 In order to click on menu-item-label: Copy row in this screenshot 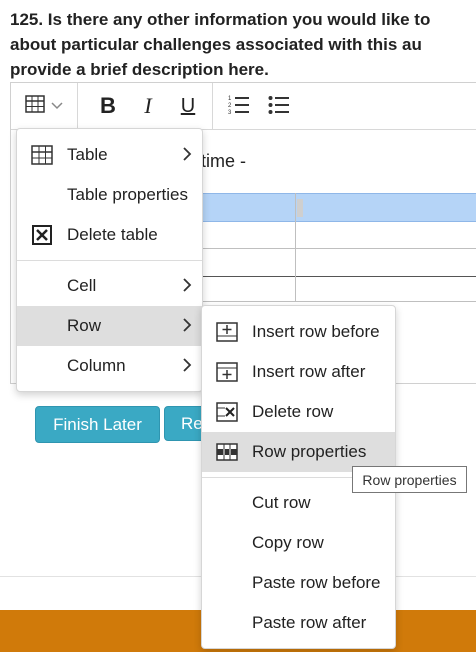, I will do `click(288, 542)`.